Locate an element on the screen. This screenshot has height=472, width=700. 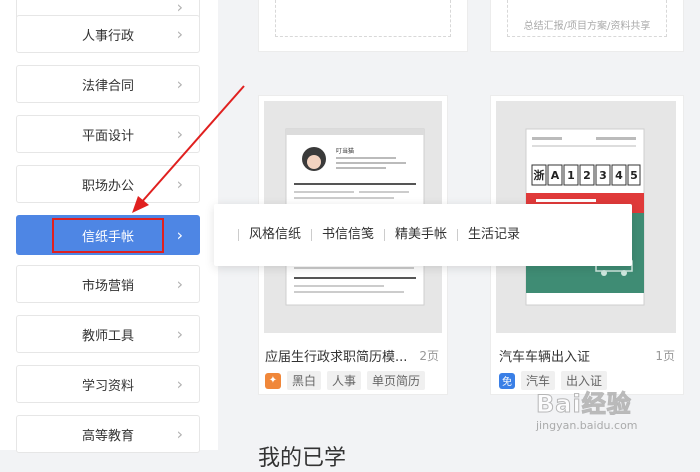
arrow-head-icon is located at coordinates (140, 204).